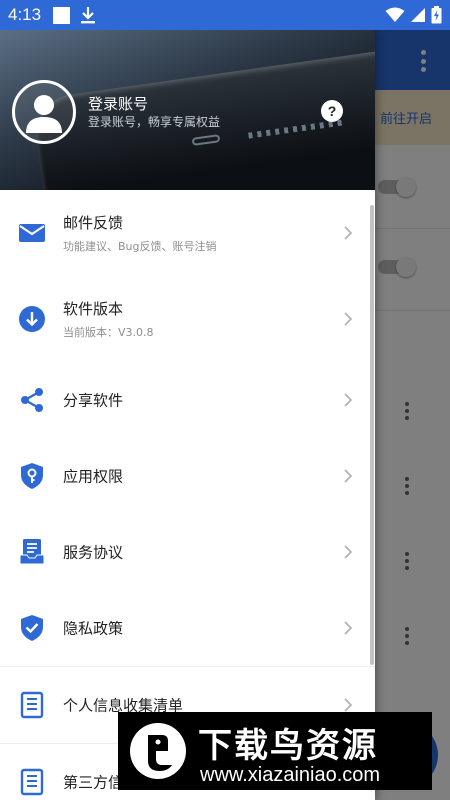 Image resolution: width=450 pixels, height=800 pixels. What do you see at coordinates (25, 14) in the screenshot?
I see `status-time: 4:13` at bounding box center [25, 14].